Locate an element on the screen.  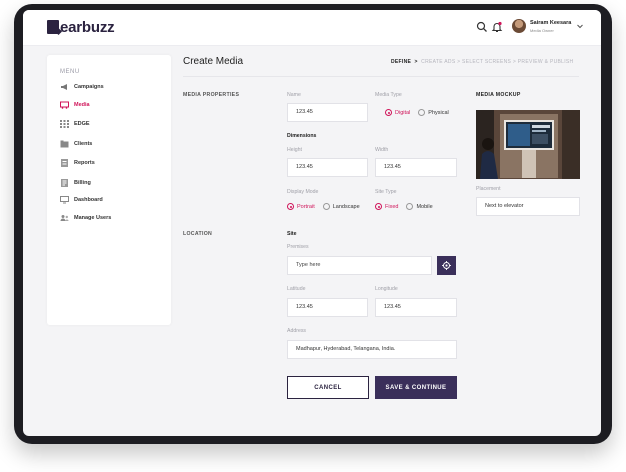
sidebar-item-edge: EDGE is located at coordinates (75, 124).